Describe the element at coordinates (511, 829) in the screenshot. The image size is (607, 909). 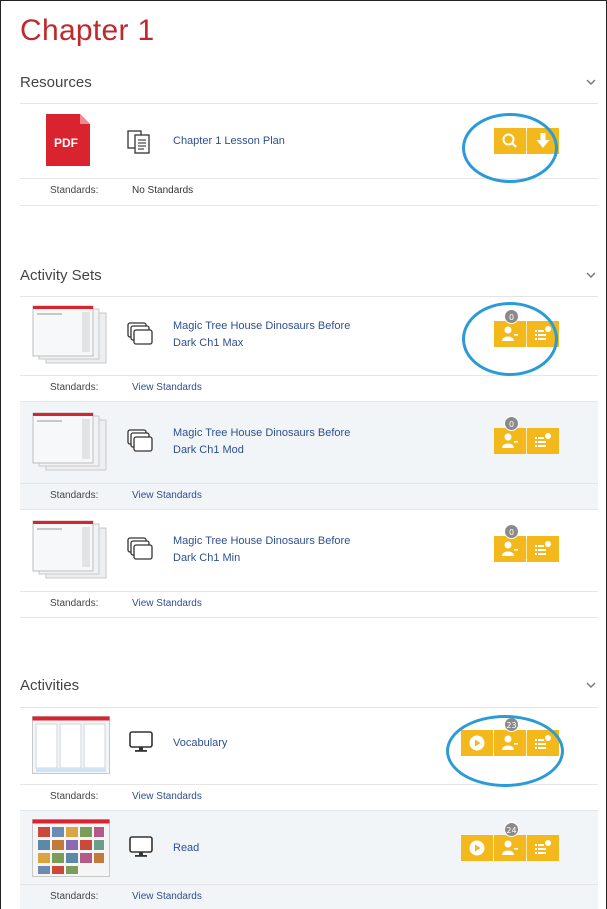
I see `assignment-count-badge: 24` at that location.